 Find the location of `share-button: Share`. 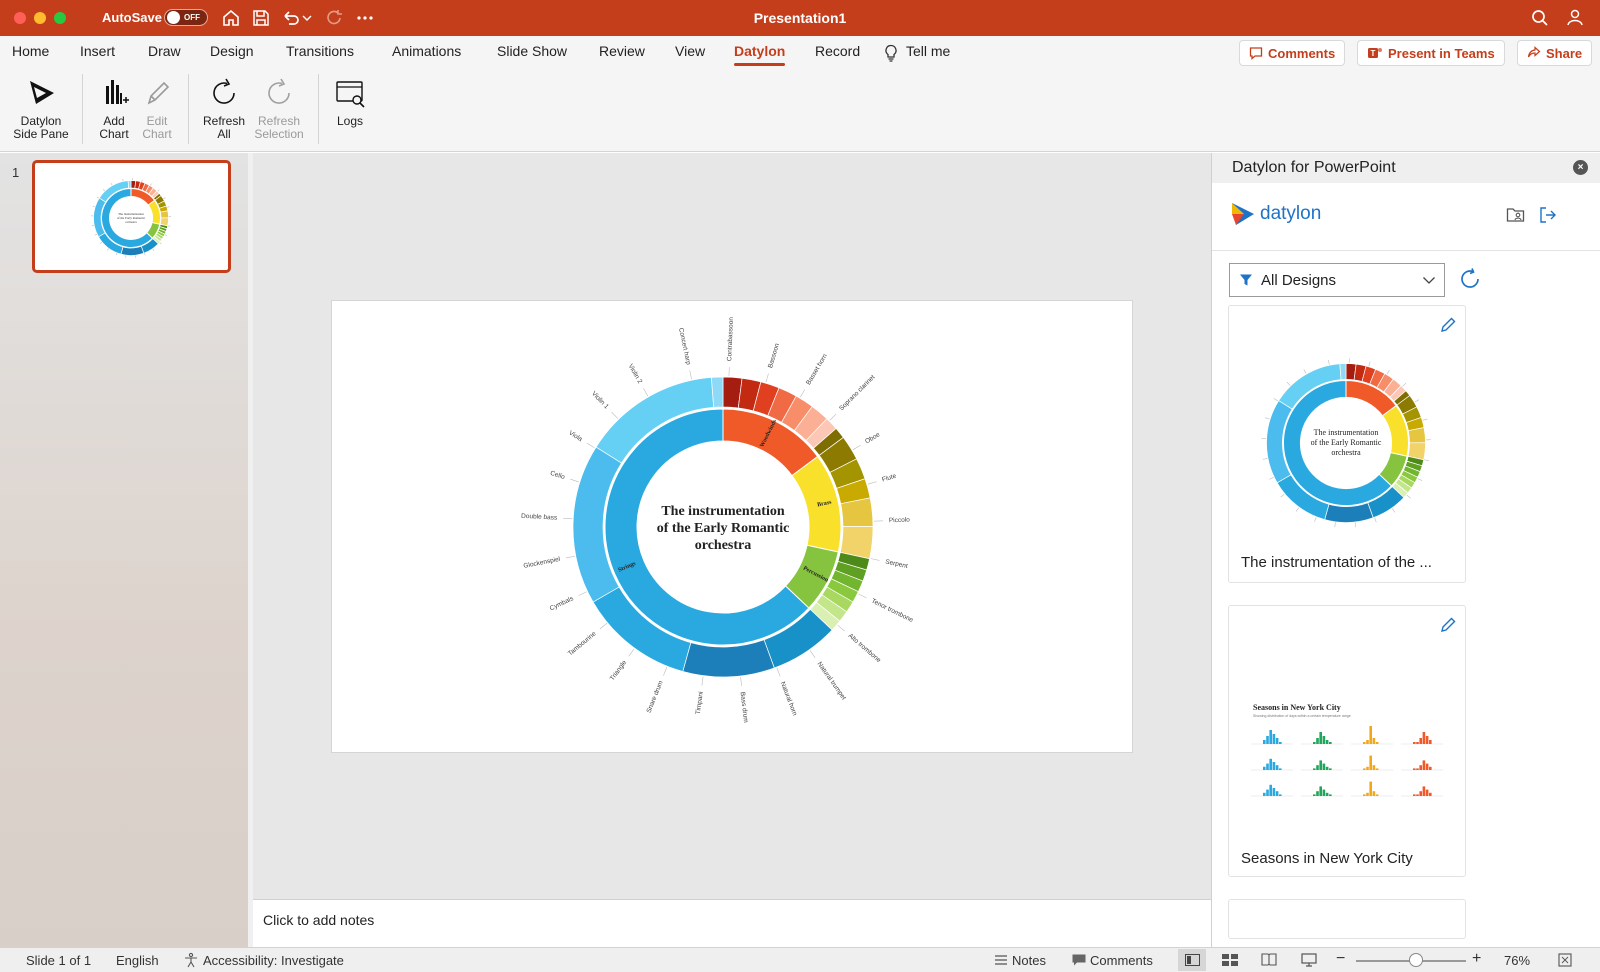

share-button: Share is located at coordinates (1555, 53).